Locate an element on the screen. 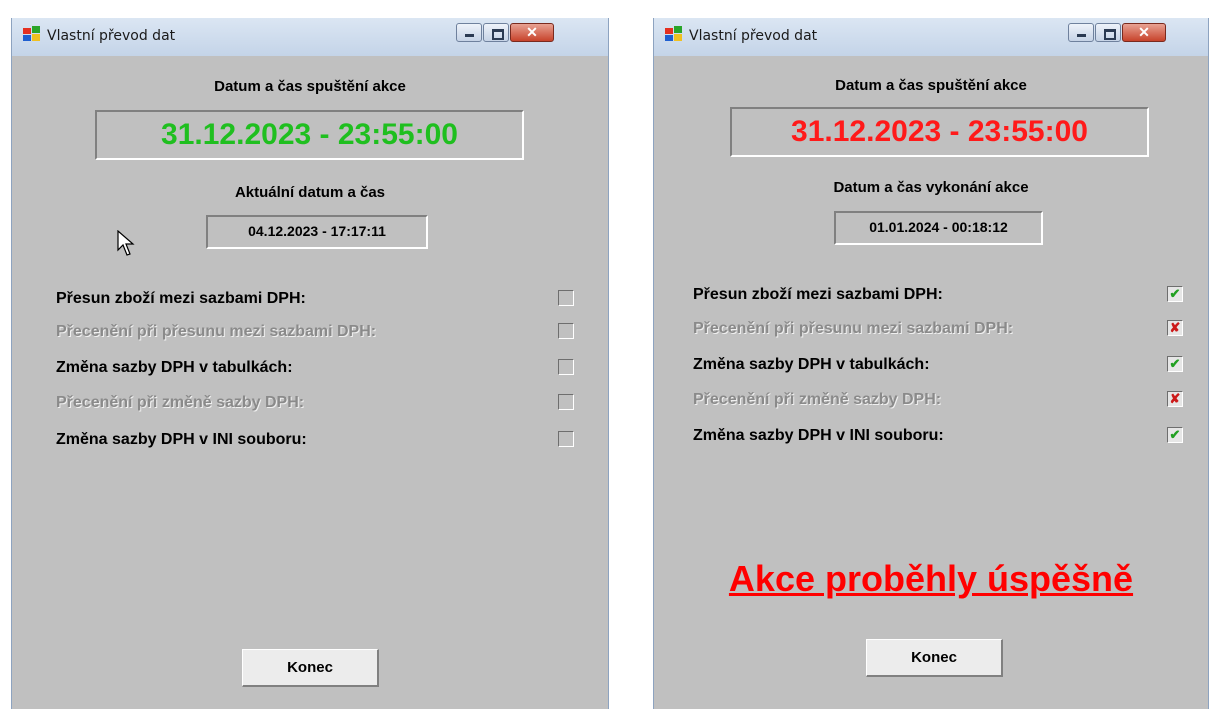 The image size is (1217, 709). success-message: Akce proběhly úspěšně is located at coordinates (931, 578).